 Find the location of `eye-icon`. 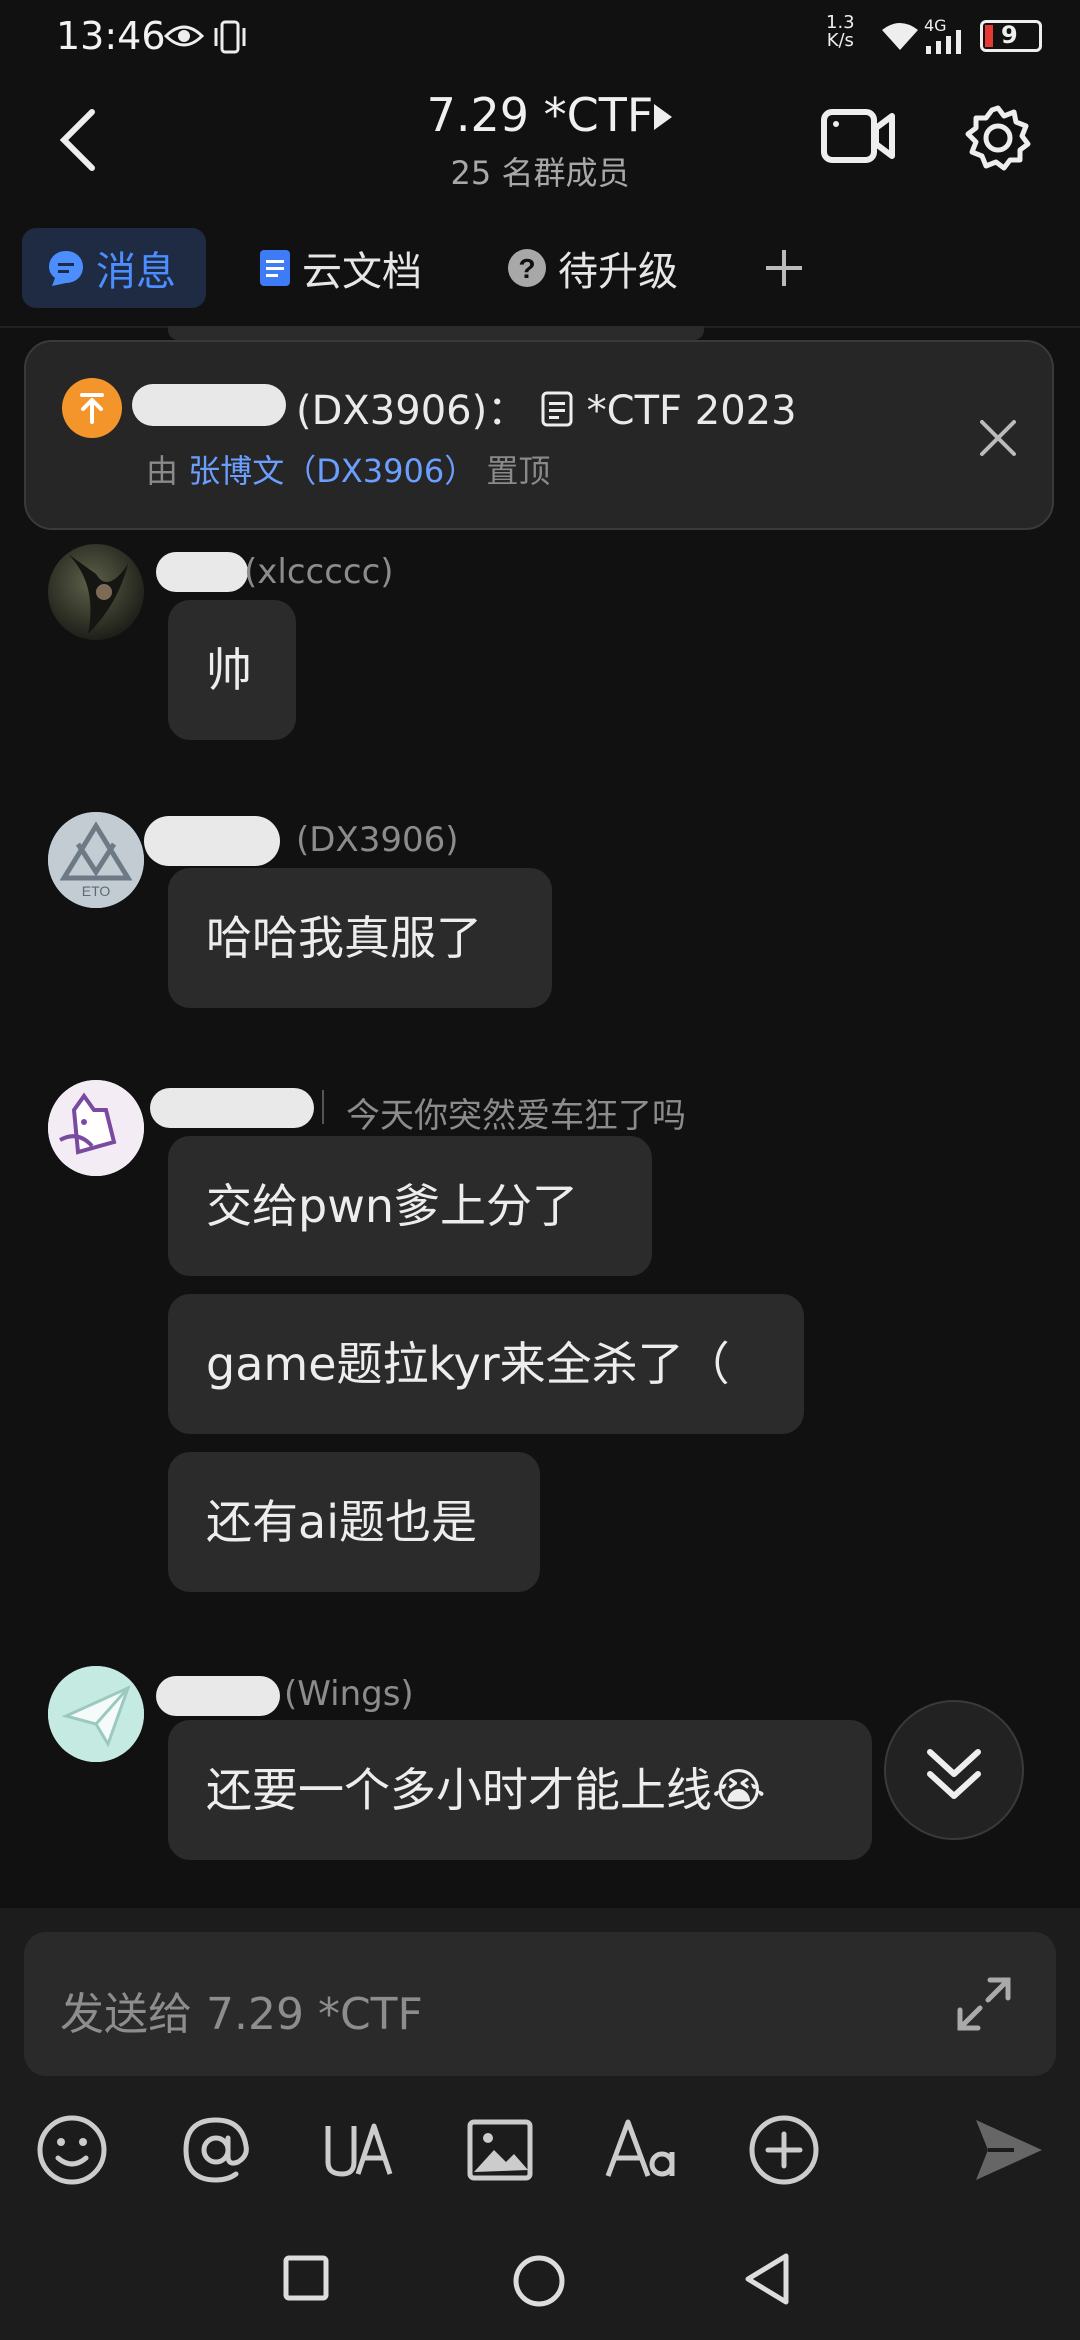

eye-icon is located at coordinates (184, 36).